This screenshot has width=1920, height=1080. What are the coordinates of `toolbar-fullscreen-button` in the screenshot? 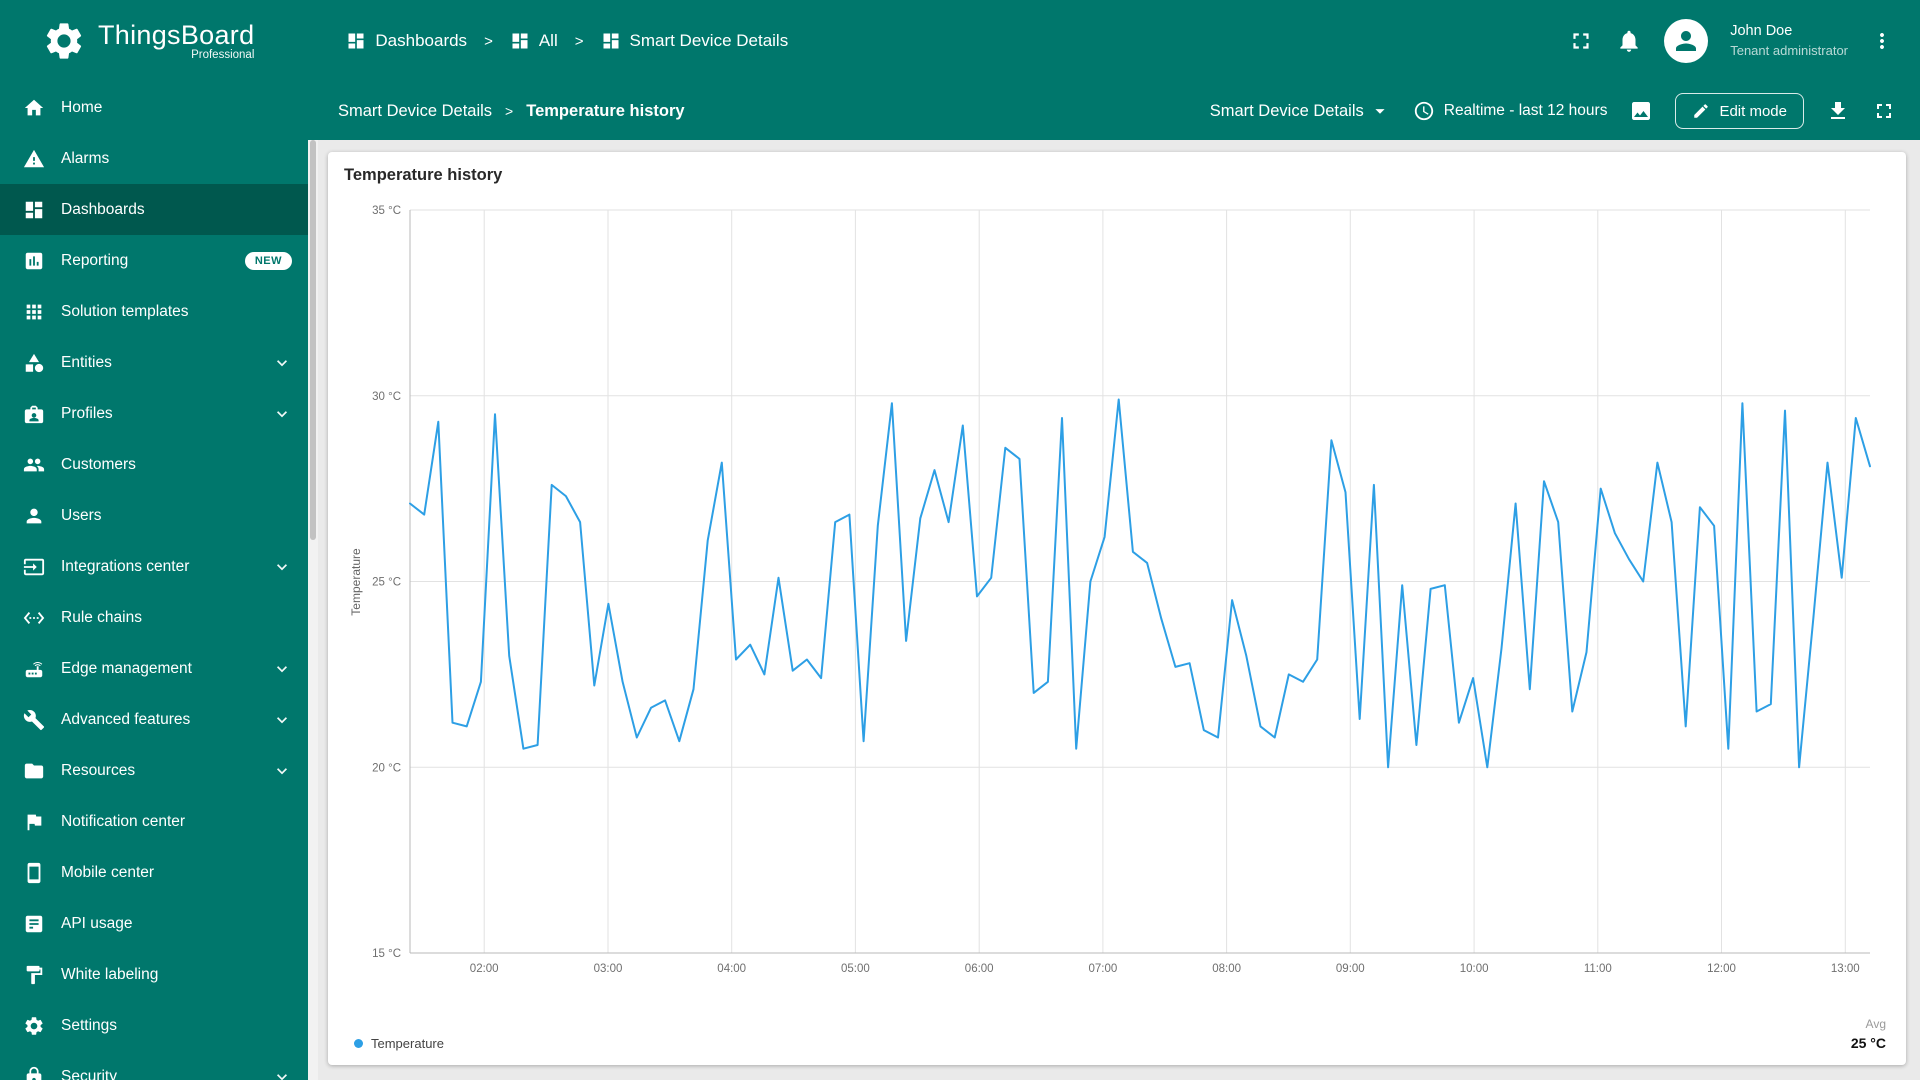 It's located at (1884, 111).